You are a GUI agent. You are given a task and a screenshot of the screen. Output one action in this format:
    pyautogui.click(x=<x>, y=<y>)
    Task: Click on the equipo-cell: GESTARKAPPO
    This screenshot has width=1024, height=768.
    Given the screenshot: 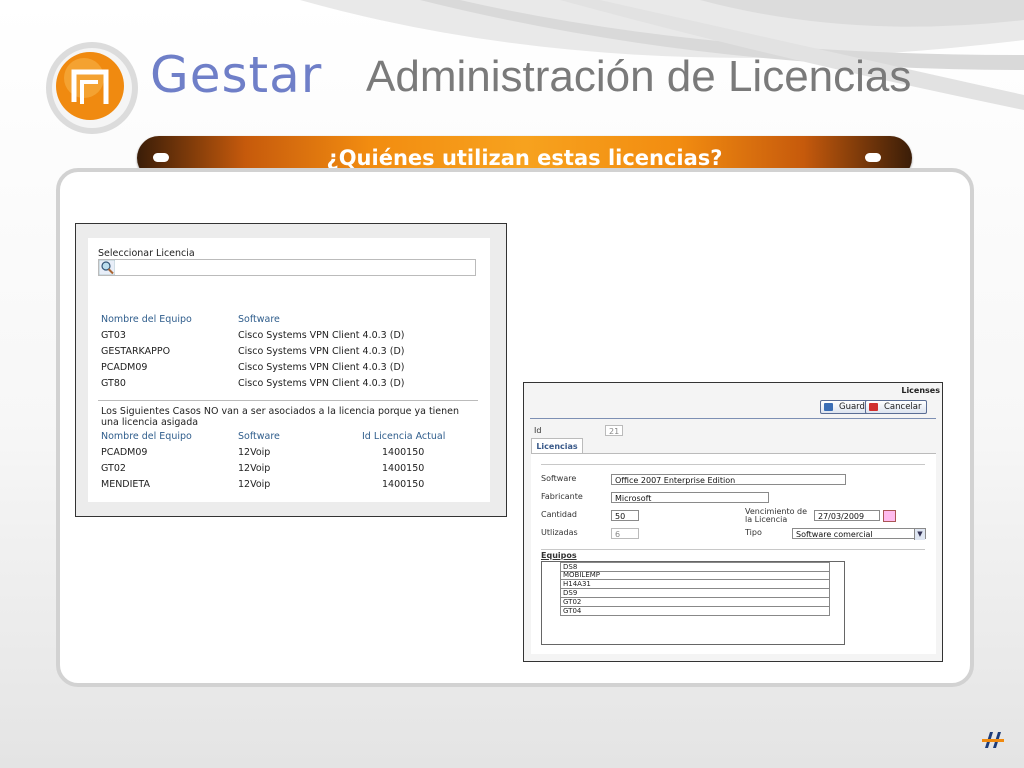 What is the action you would take?
    pyautogui.click(x=136, y=351)
    